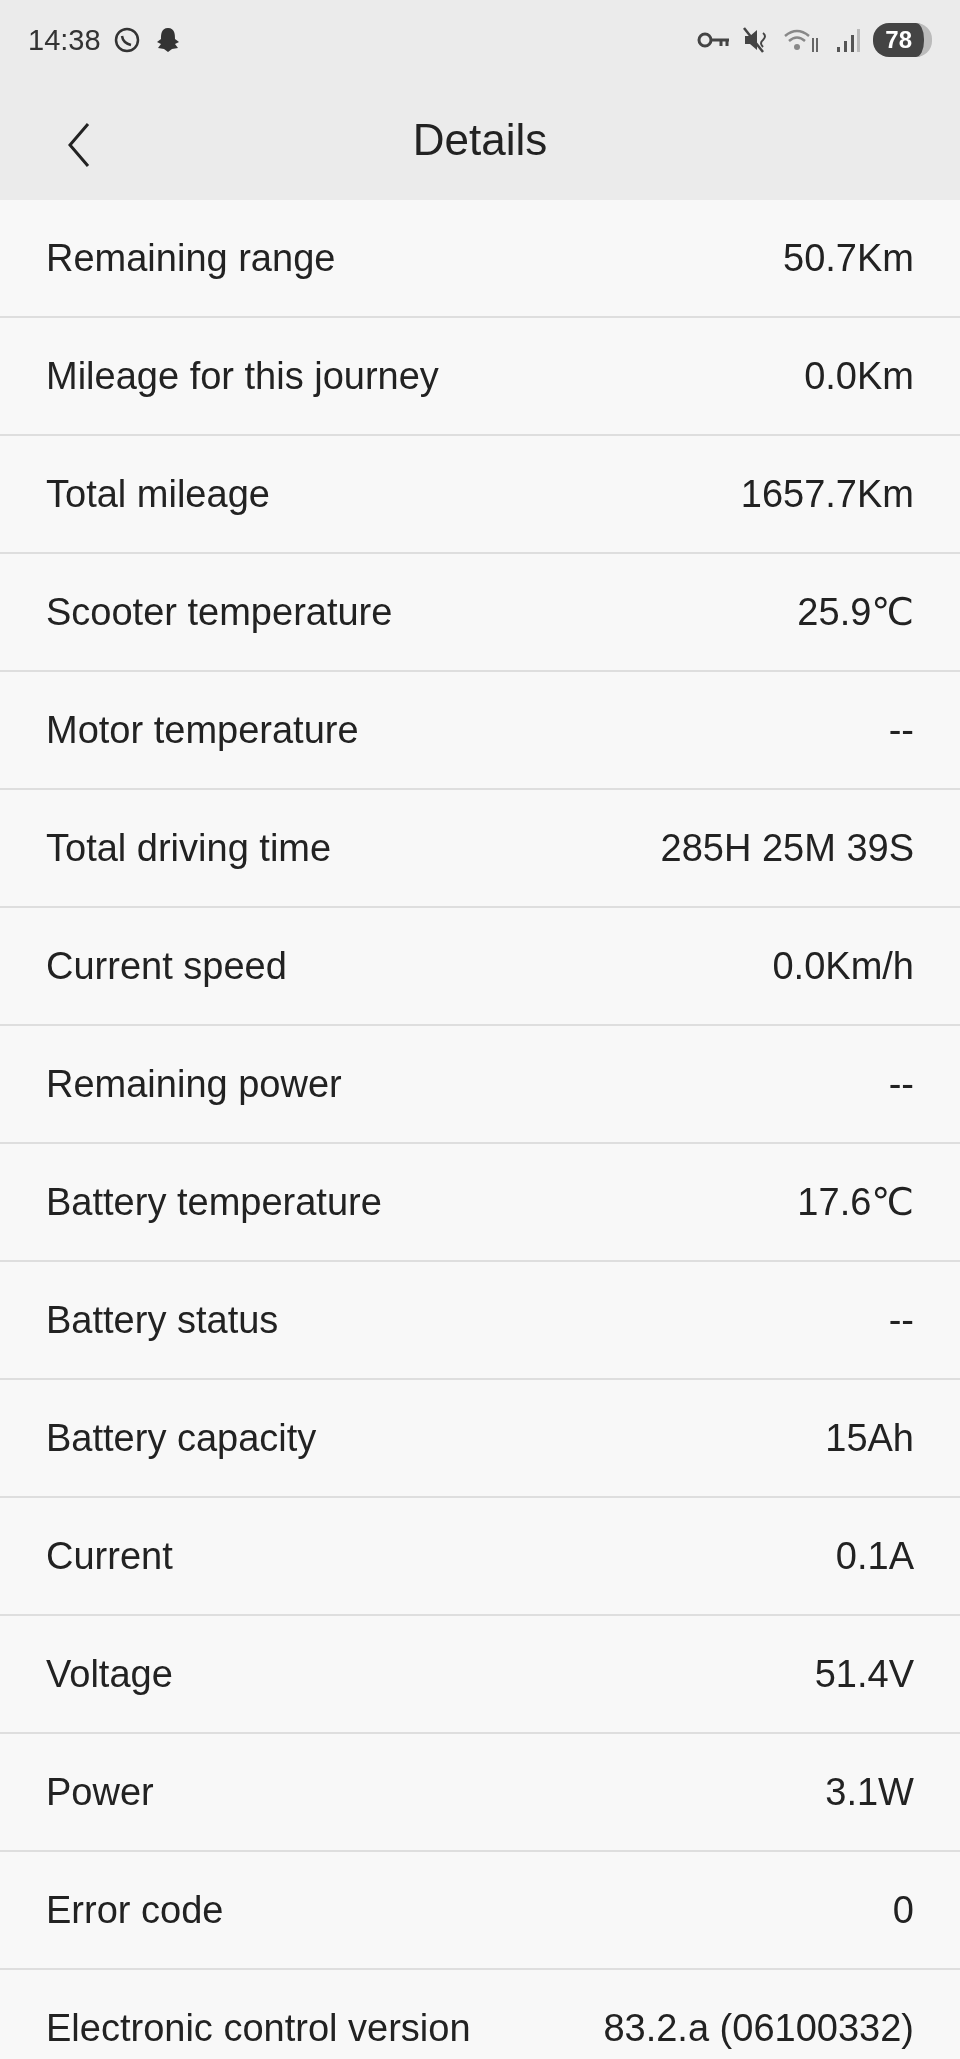 The height and width of the screenshot is (2059, 960). What do you see at coordinates (166, 966) in the screenshot?
I see `row-label: Current speed` at bounding box center [166, 966].